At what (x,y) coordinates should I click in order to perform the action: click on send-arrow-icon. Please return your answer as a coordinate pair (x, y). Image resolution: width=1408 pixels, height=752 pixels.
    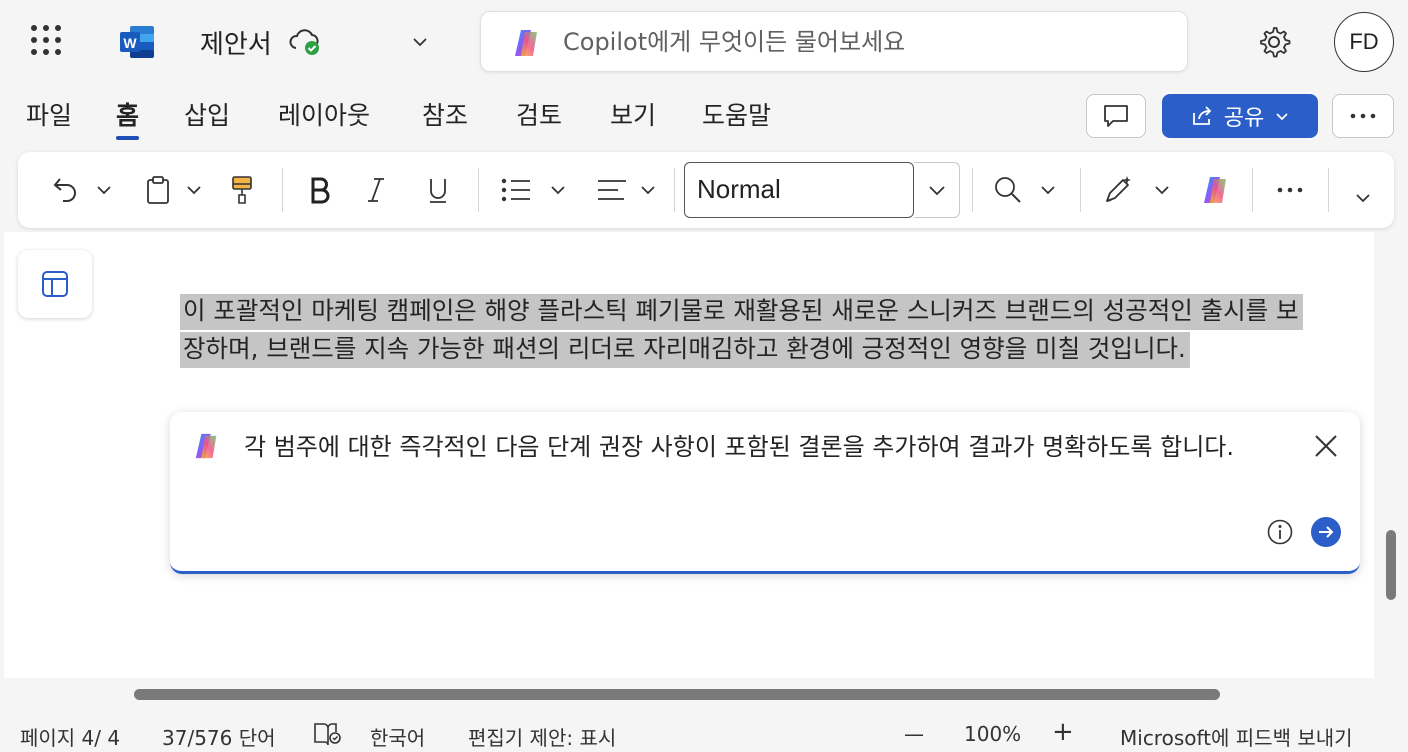
    Looking at the image, I should click on (1326, 532).